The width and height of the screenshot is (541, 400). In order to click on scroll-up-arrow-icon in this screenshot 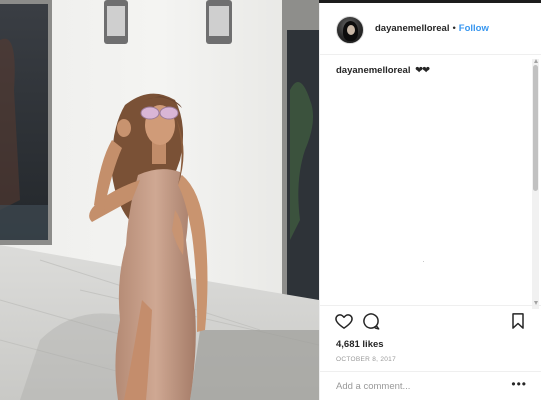, I will do `click(536, 61)`.